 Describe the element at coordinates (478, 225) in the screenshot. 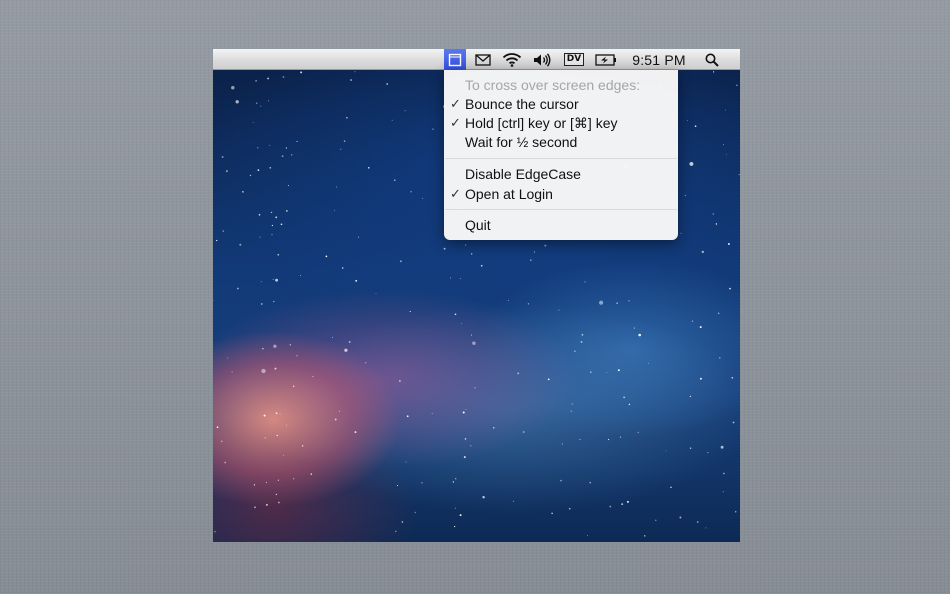

I see `menu-item-label: Quit` at that location.